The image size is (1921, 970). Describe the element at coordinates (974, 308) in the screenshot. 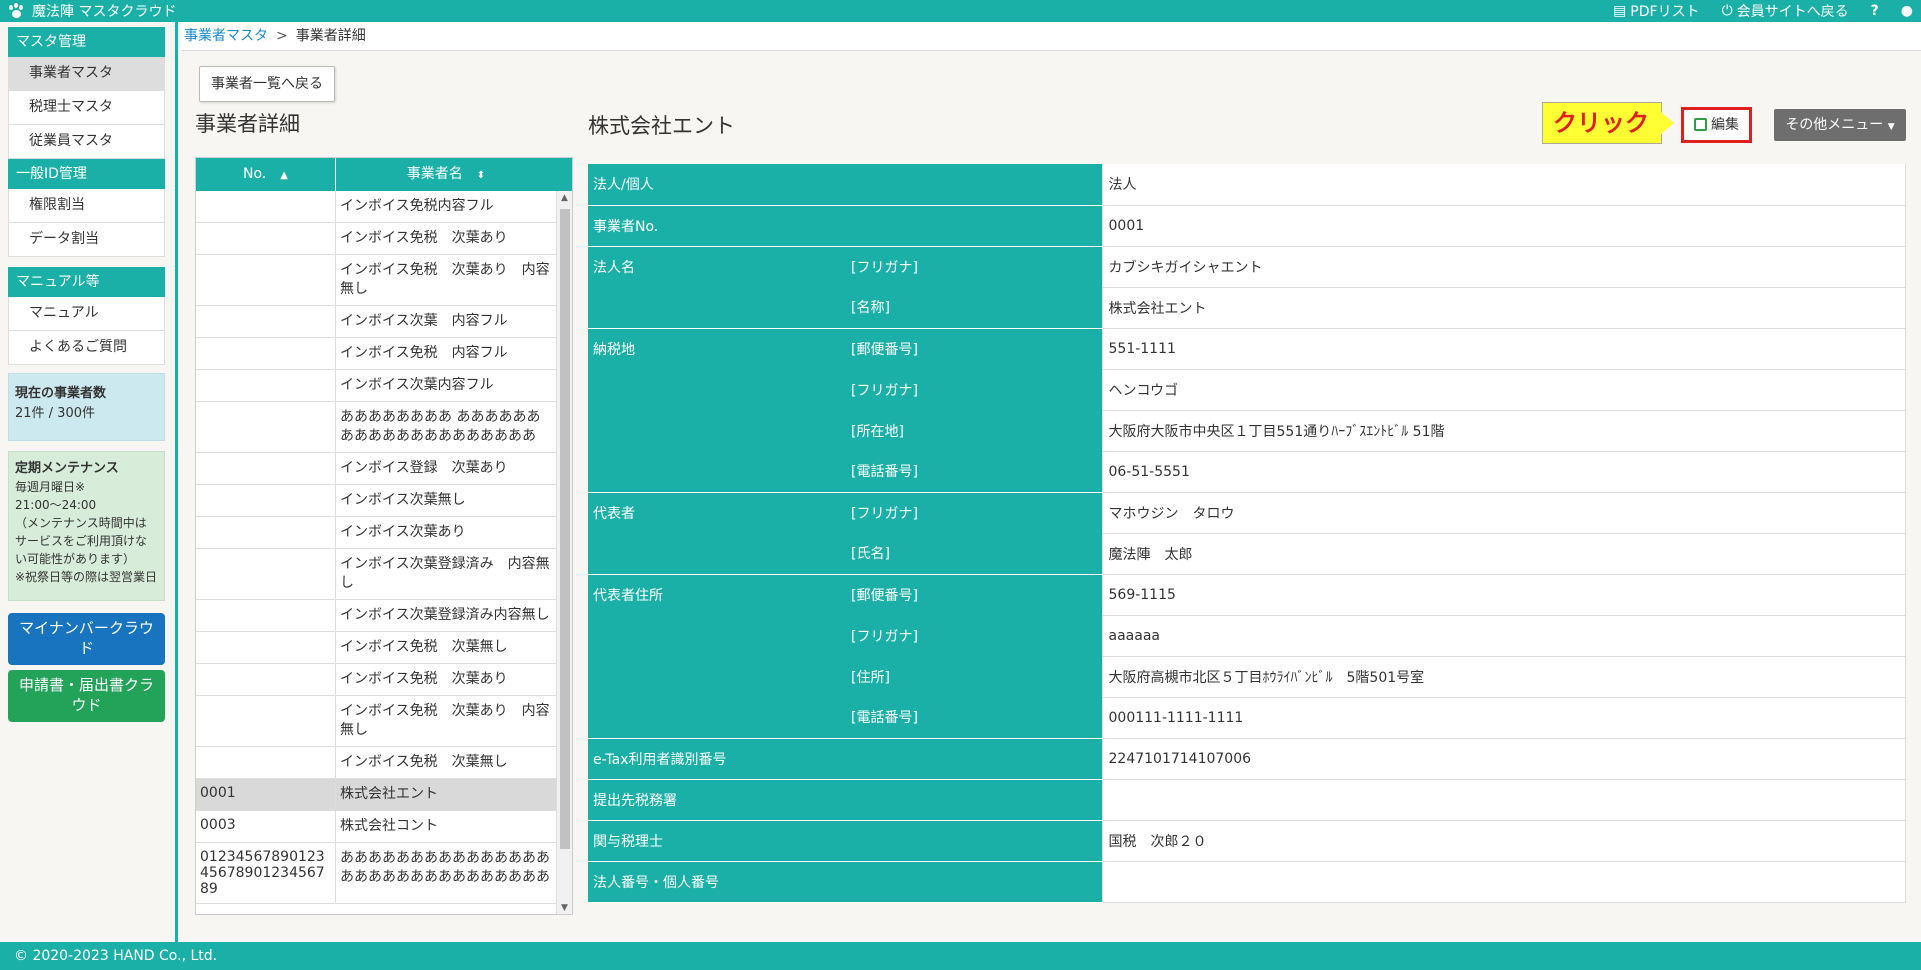

I see `detail-sublabel: [名称]` at that location.